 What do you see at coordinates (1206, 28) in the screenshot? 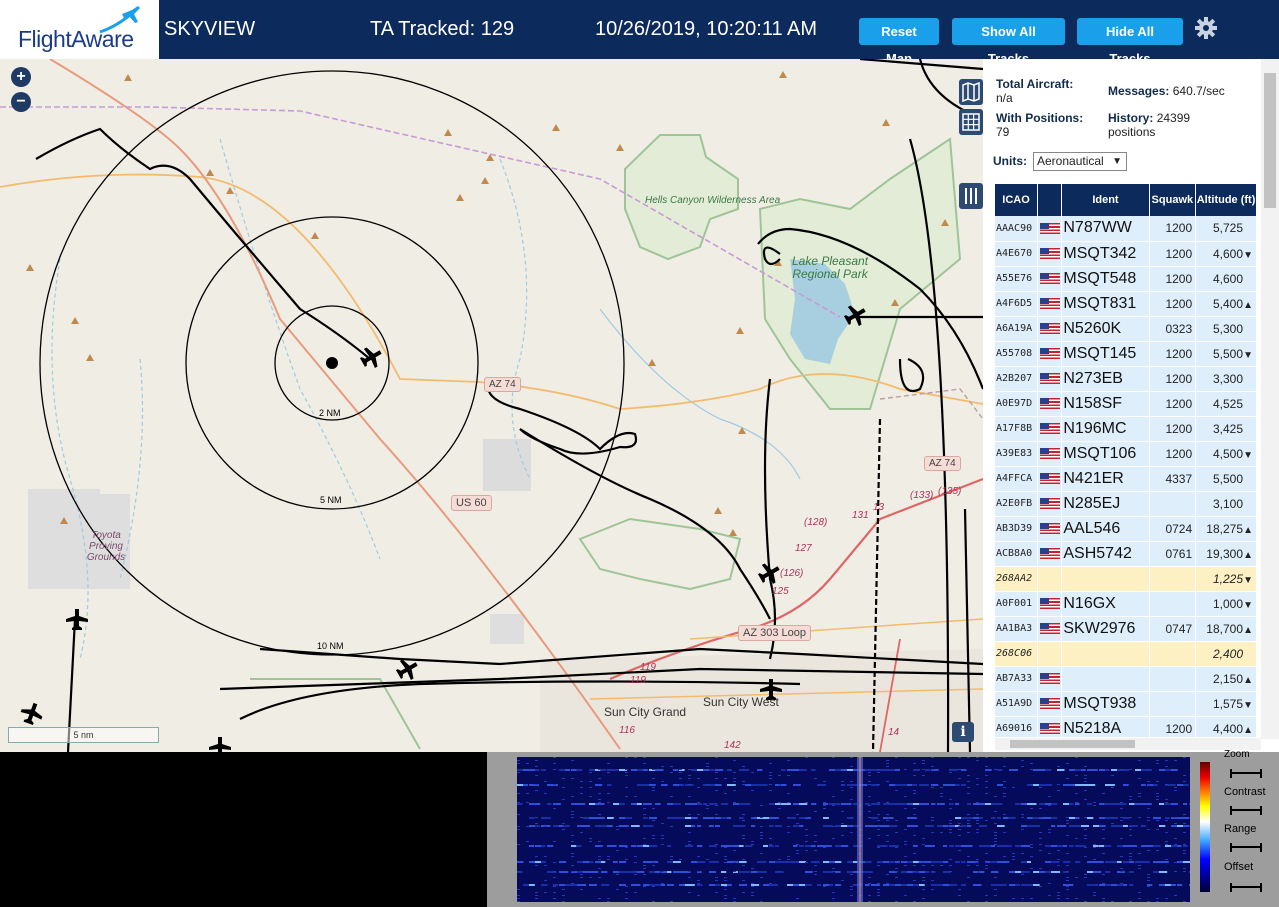
I see `gear-icon` at bounding box center [1206, 28].